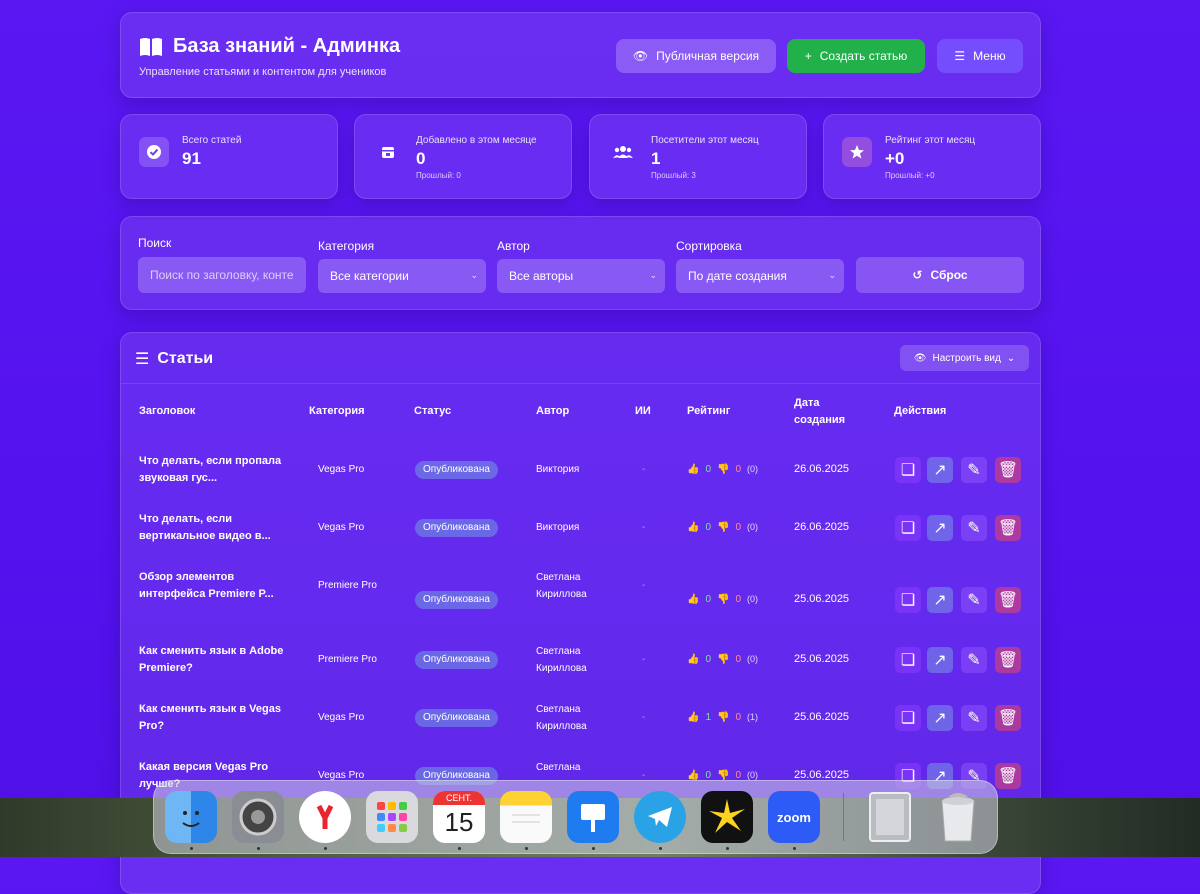 The image size is (1200, 894). Describe the element at coordinates (738, 659) in the screenshot. I see `dislikes-count: 0` at that location.